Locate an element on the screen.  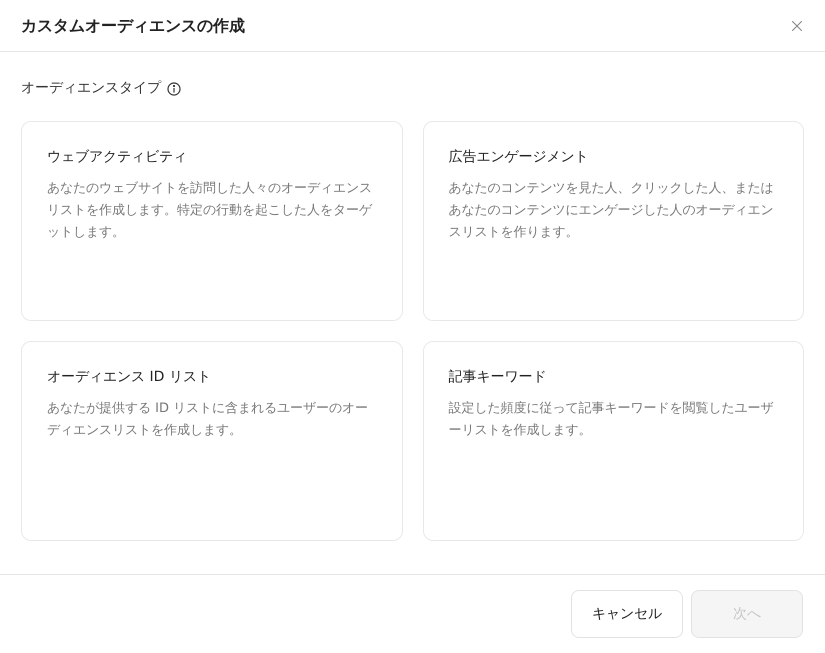
option-description: 設定した頻度に従って記事キーワードを閲覧したユーザーリストを作成します。 is located at coordinates (611, 420).